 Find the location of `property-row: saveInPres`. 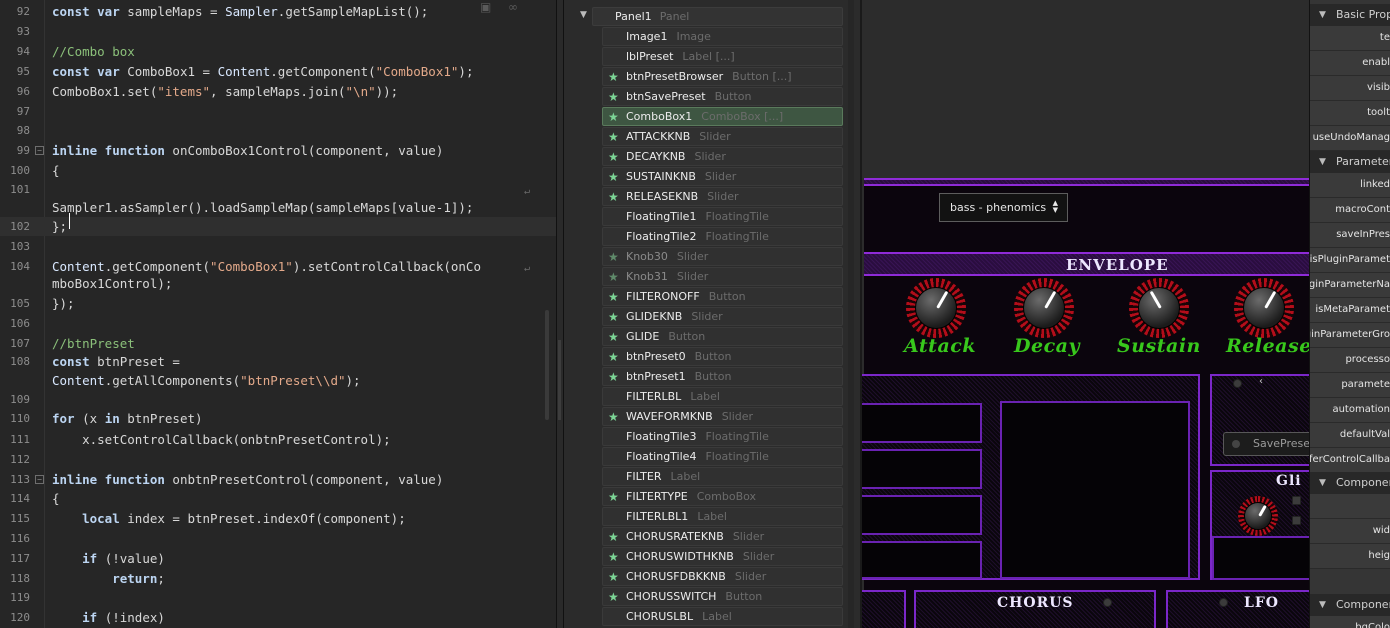

property-row: saveInPres is located at coordinates (1350, 235).